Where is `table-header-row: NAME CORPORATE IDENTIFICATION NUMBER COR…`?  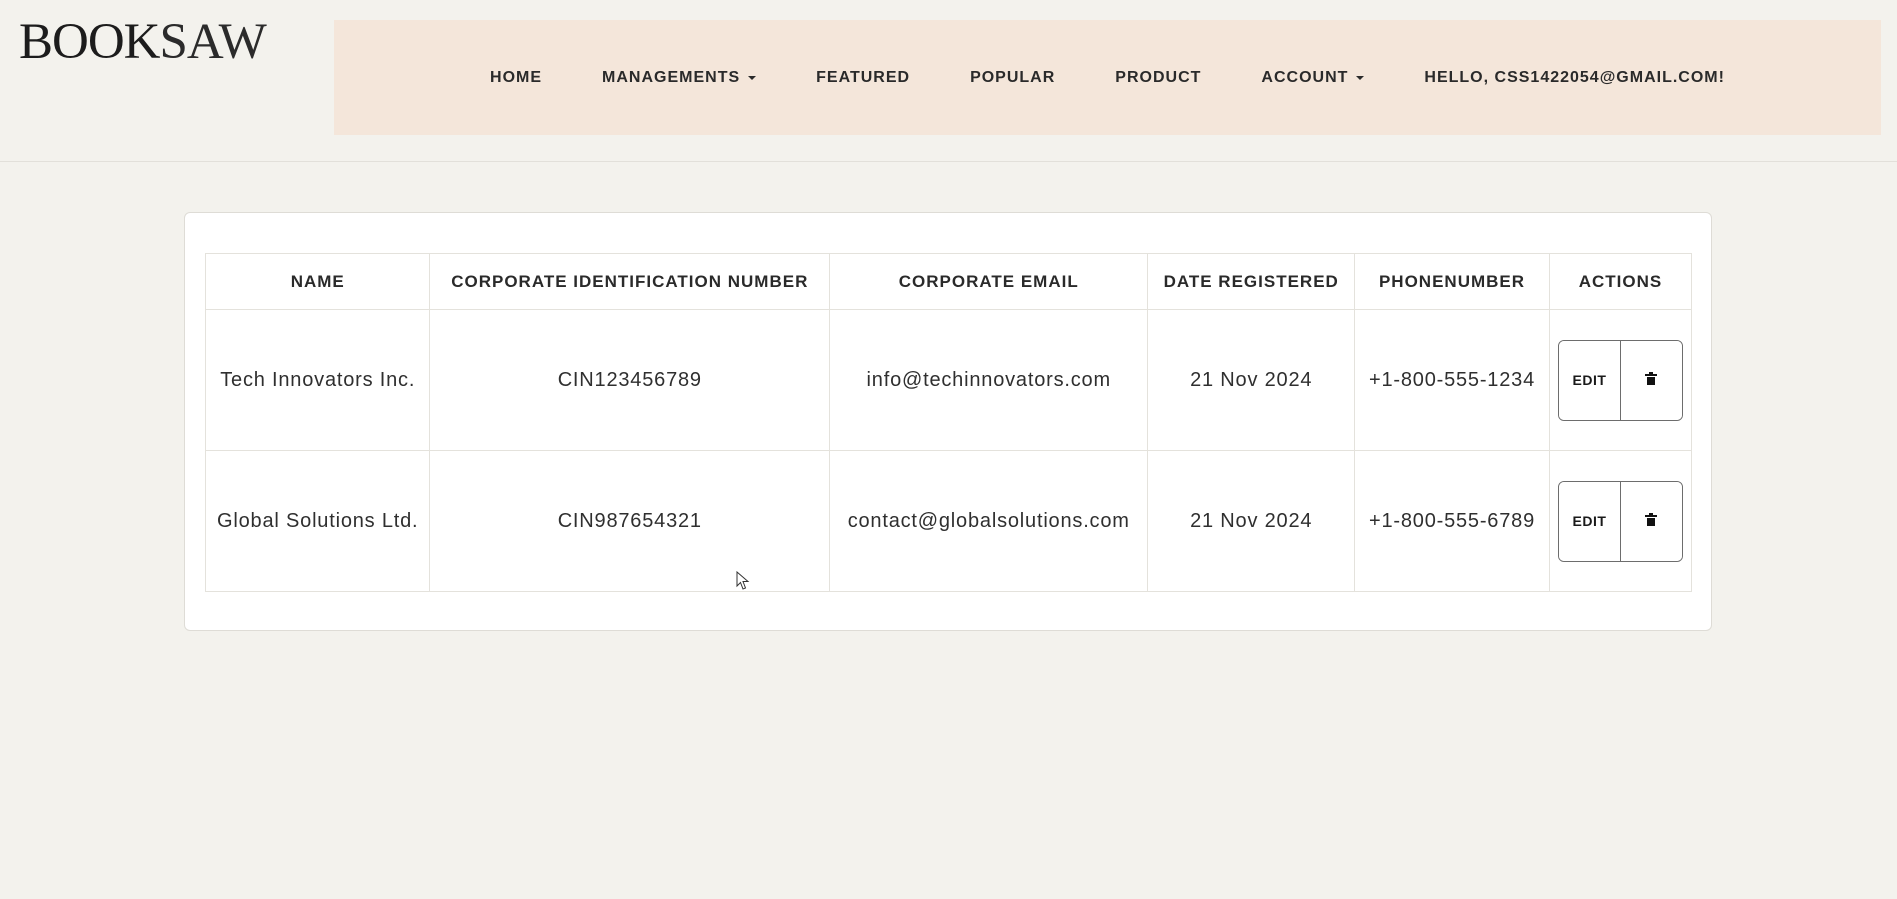
table-header-row: NAME CORPORATE IDENTIFICATION NUMBER COR… is located at coordinates (948, 281).